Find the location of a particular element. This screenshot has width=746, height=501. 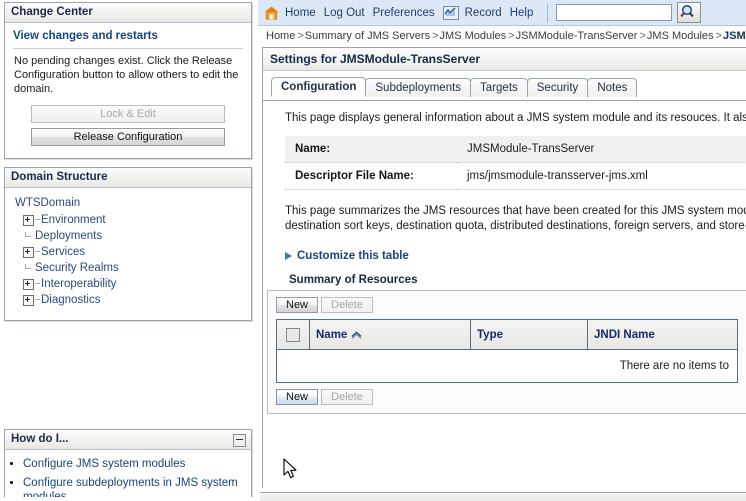

new-button-top: New is located at coordinates (297, 305).